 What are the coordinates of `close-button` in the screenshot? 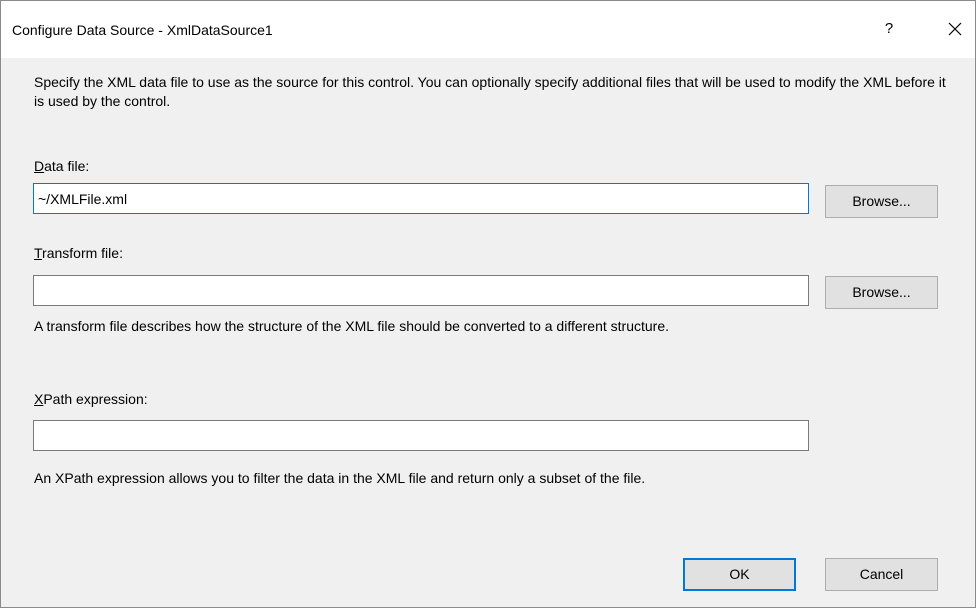 It's located at (955, 29).